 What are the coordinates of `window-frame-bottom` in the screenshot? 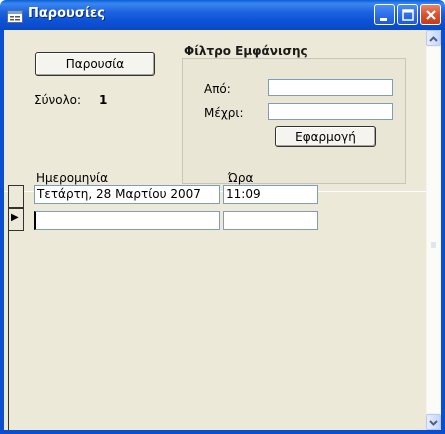 It's located at (222, 432).